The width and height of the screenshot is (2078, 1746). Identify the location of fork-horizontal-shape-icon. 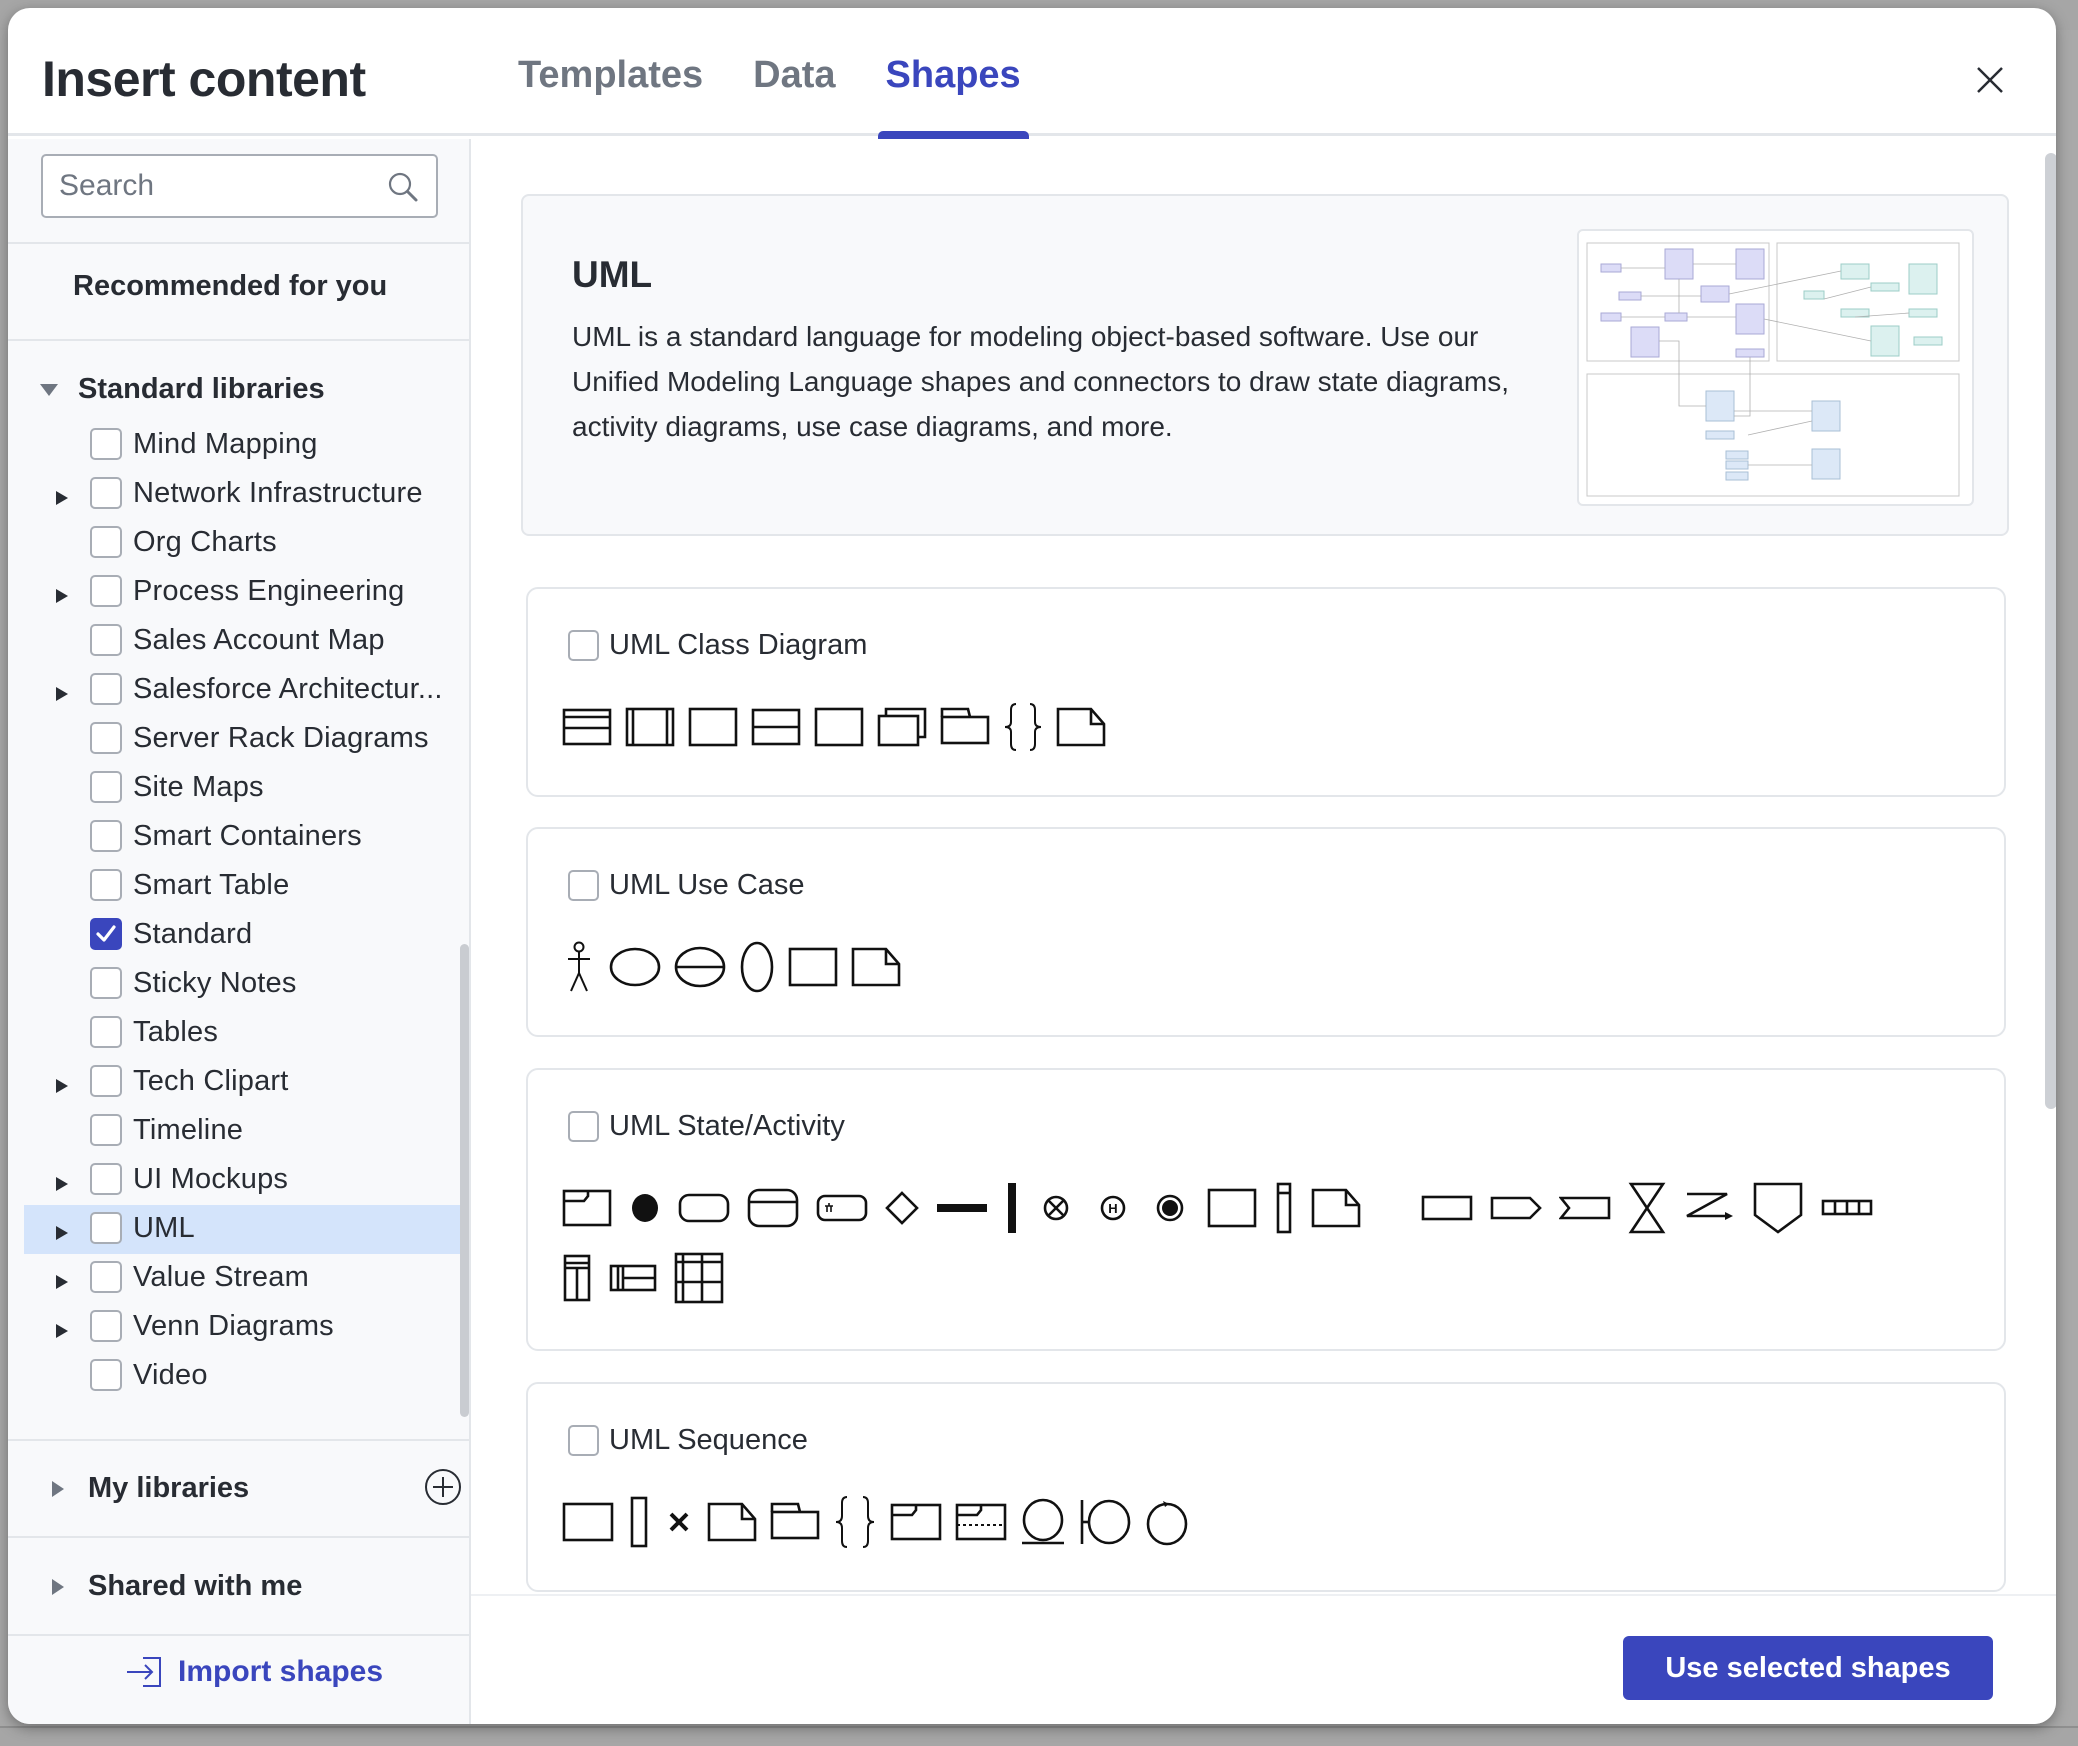
(962, 1210).